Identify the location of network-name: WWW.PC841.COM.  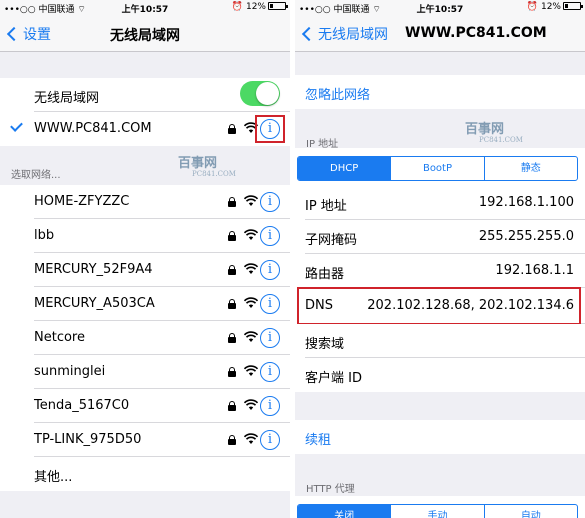
(93, 128).